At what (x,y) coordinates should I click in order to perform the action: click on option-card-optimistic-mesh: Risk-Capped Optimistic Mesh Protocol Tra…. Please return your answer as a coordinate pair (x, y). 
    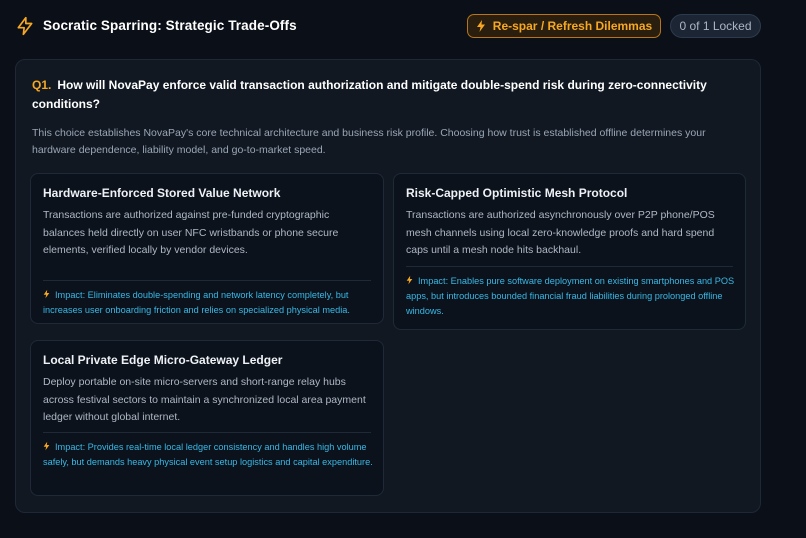
    Looking at the image, I should click on (569, 251).